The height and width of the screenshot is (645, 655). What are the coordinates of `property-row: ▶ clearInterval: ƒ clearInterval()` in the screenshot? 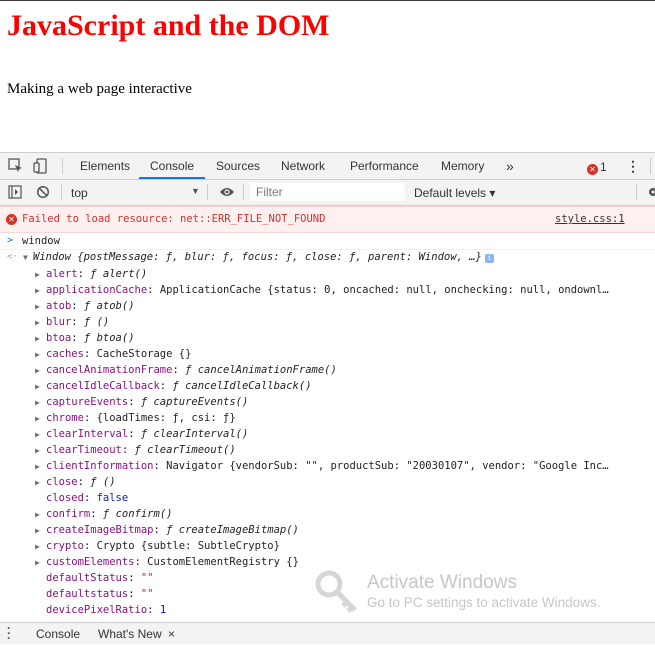 It's located at (327, 435).